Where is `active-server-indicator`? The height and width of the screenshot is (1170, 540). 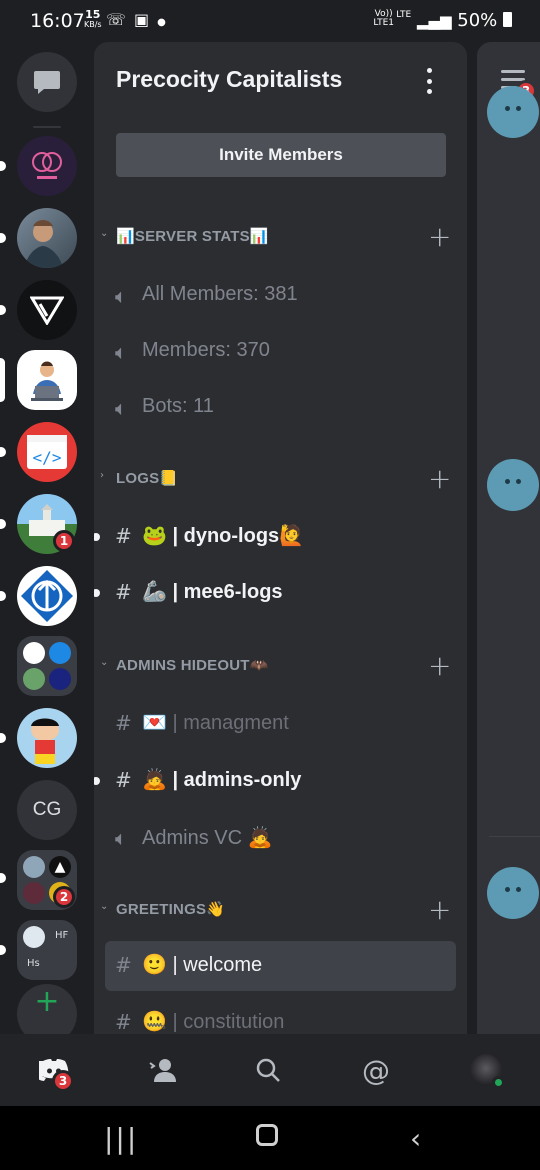 active-server-indicator is located at coordinates (2, 380).